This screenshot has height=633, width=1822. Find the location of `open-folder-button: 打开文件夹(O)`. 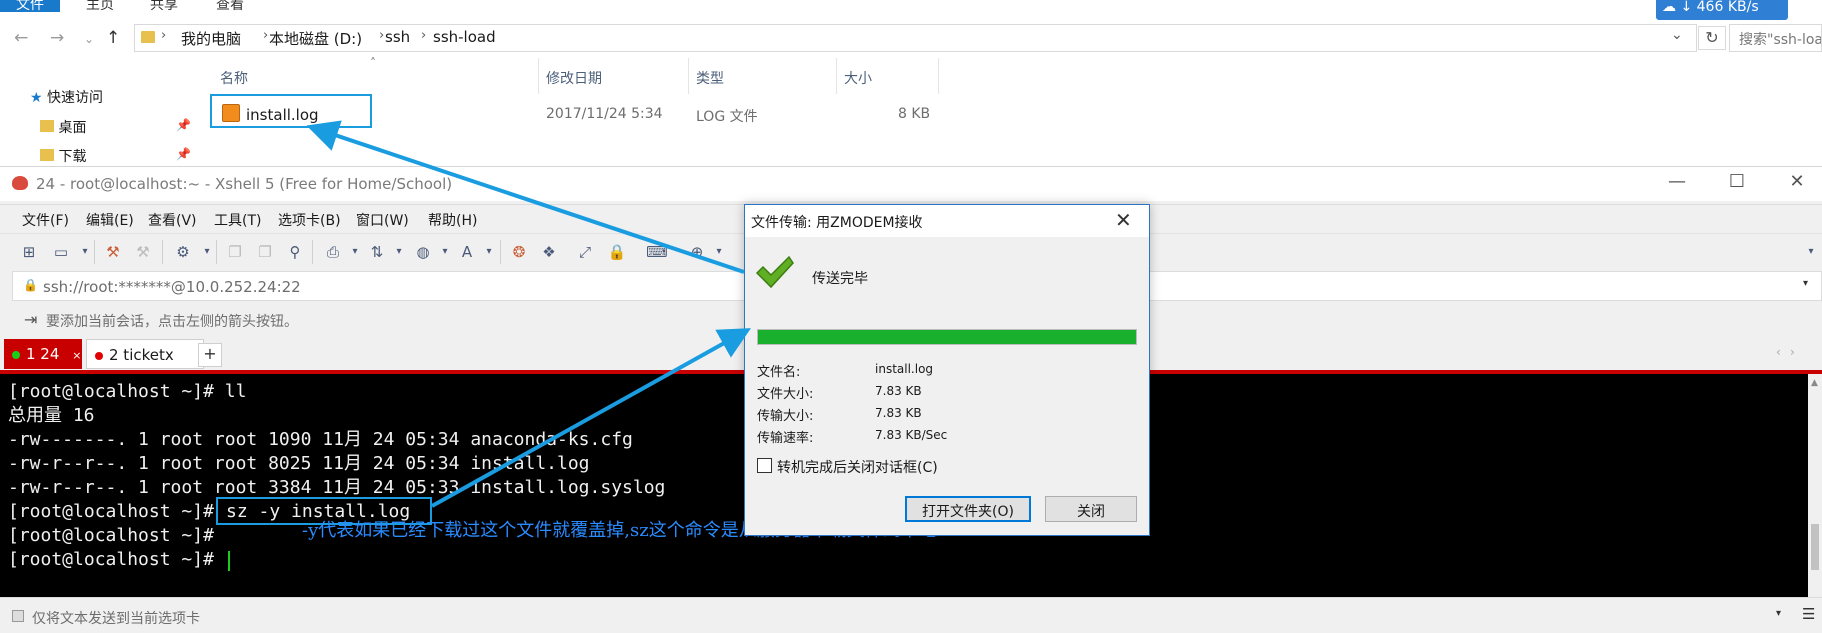

open-folder-button: 打开文件夹(O) is located at coordinates (968, 509).